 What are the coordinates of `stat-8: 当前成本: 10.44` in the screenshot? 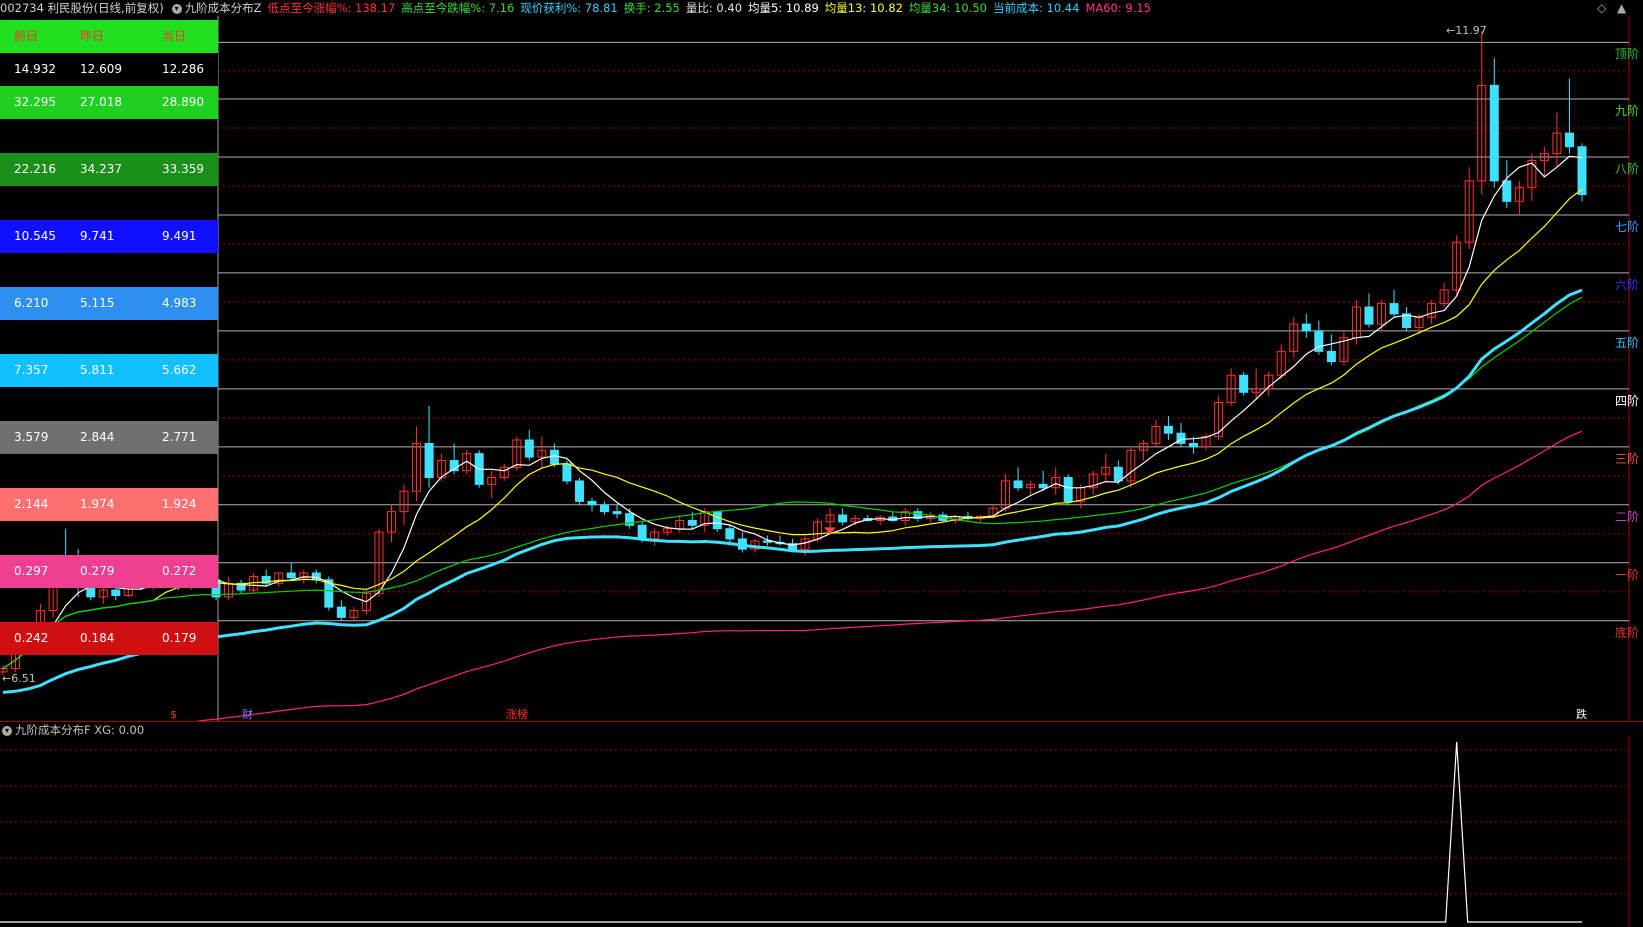 It's located at (1036, 8).